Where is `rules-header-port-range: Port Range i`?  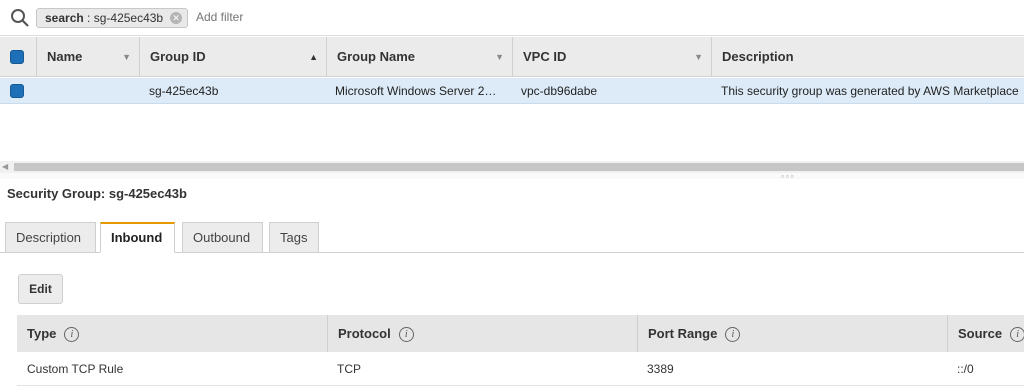 rules-header-port-range: Port Range i is located at coordinates (792, 333).